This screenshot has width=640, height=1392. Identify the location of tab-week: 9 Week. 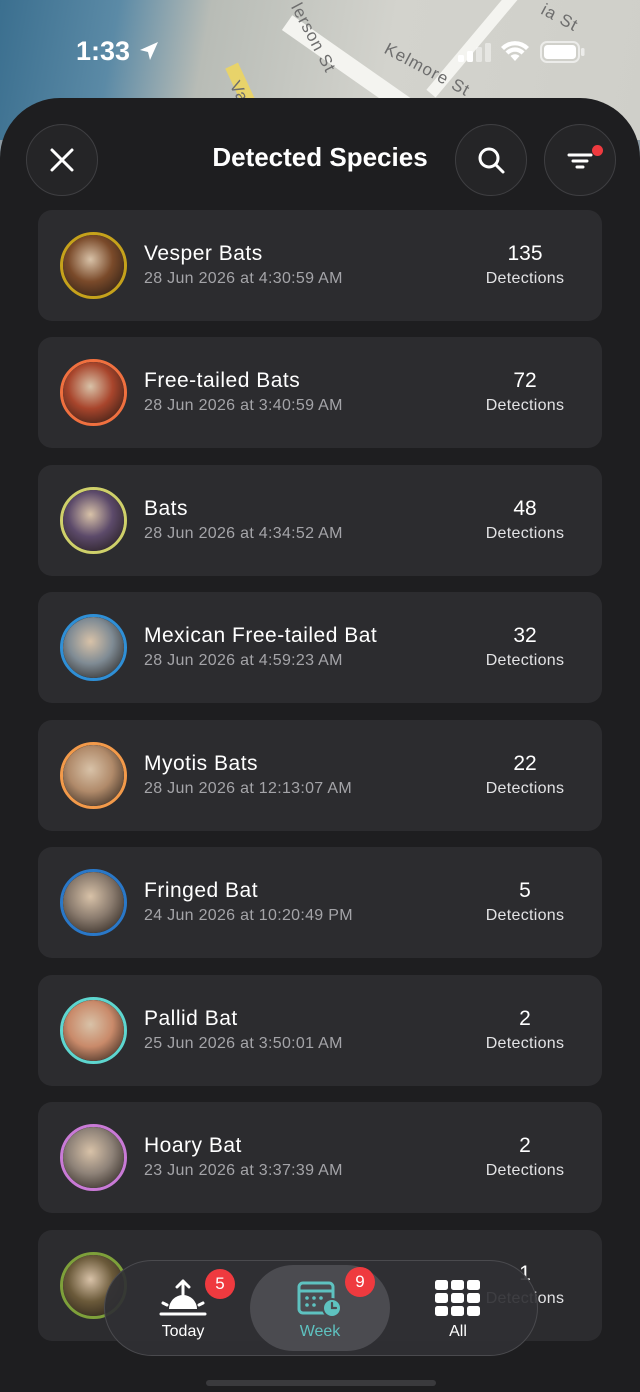
(320, 1308).